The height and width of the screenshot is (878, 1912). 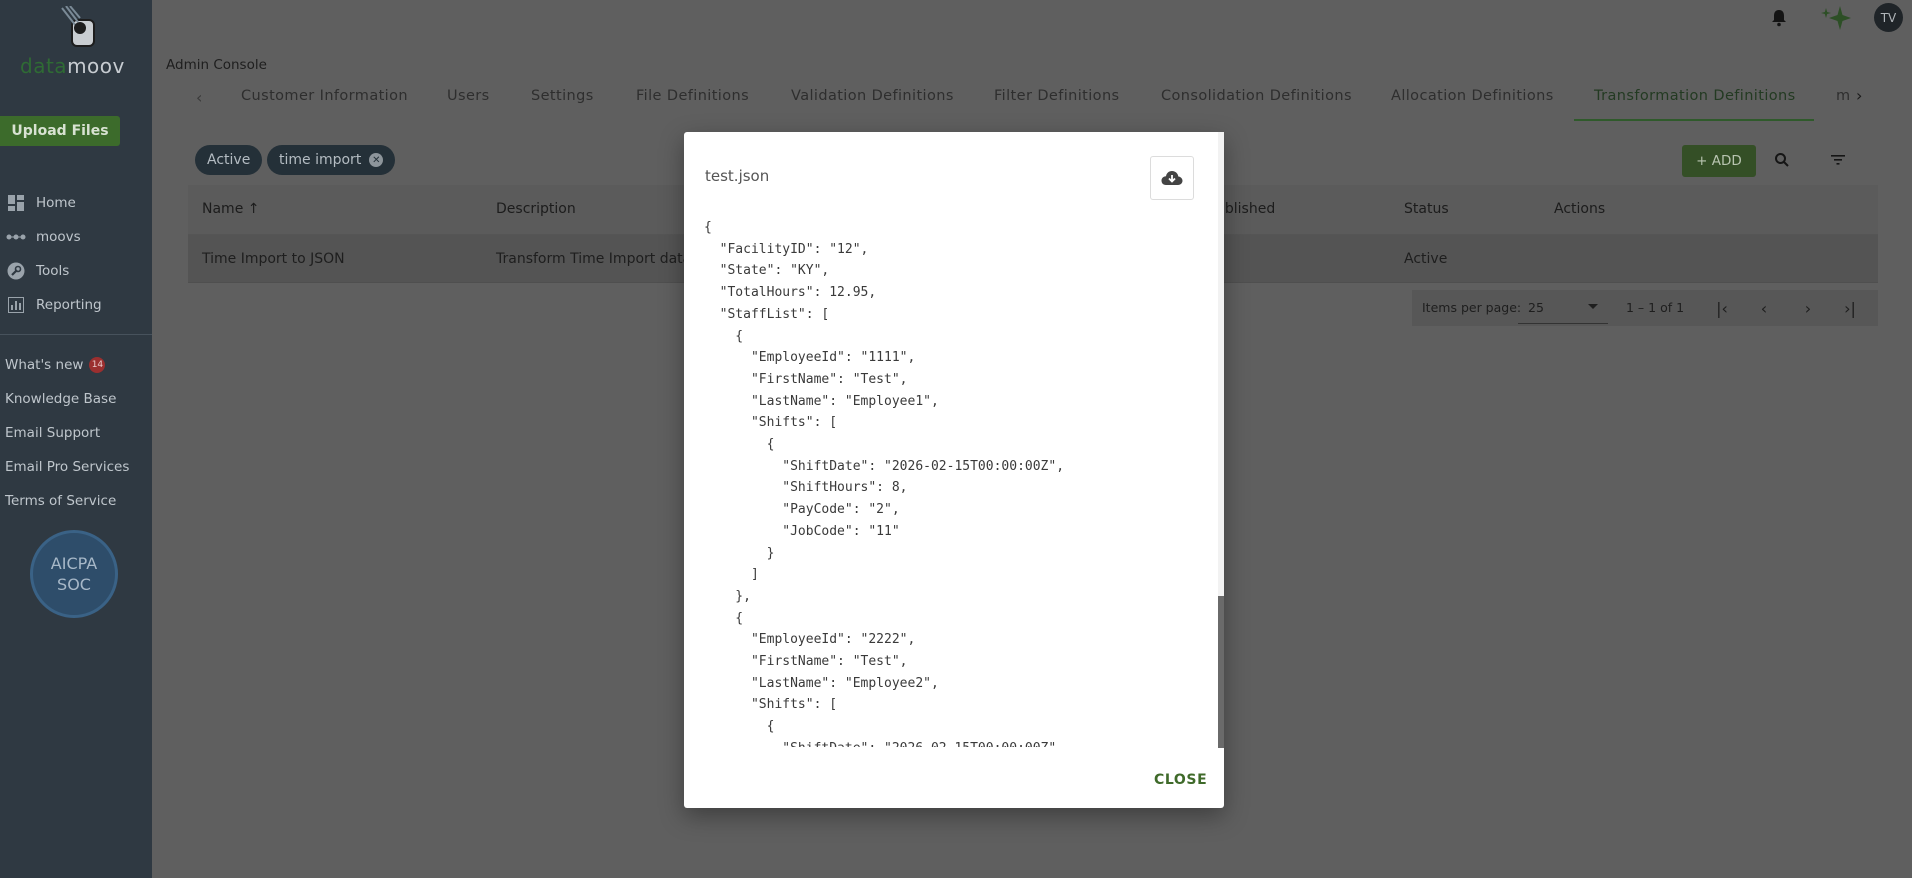 What do you see at coordinates (74, 584) in the screenshot?
I see `soc-badge-line2: SOC` at bounding box center [74, 584].